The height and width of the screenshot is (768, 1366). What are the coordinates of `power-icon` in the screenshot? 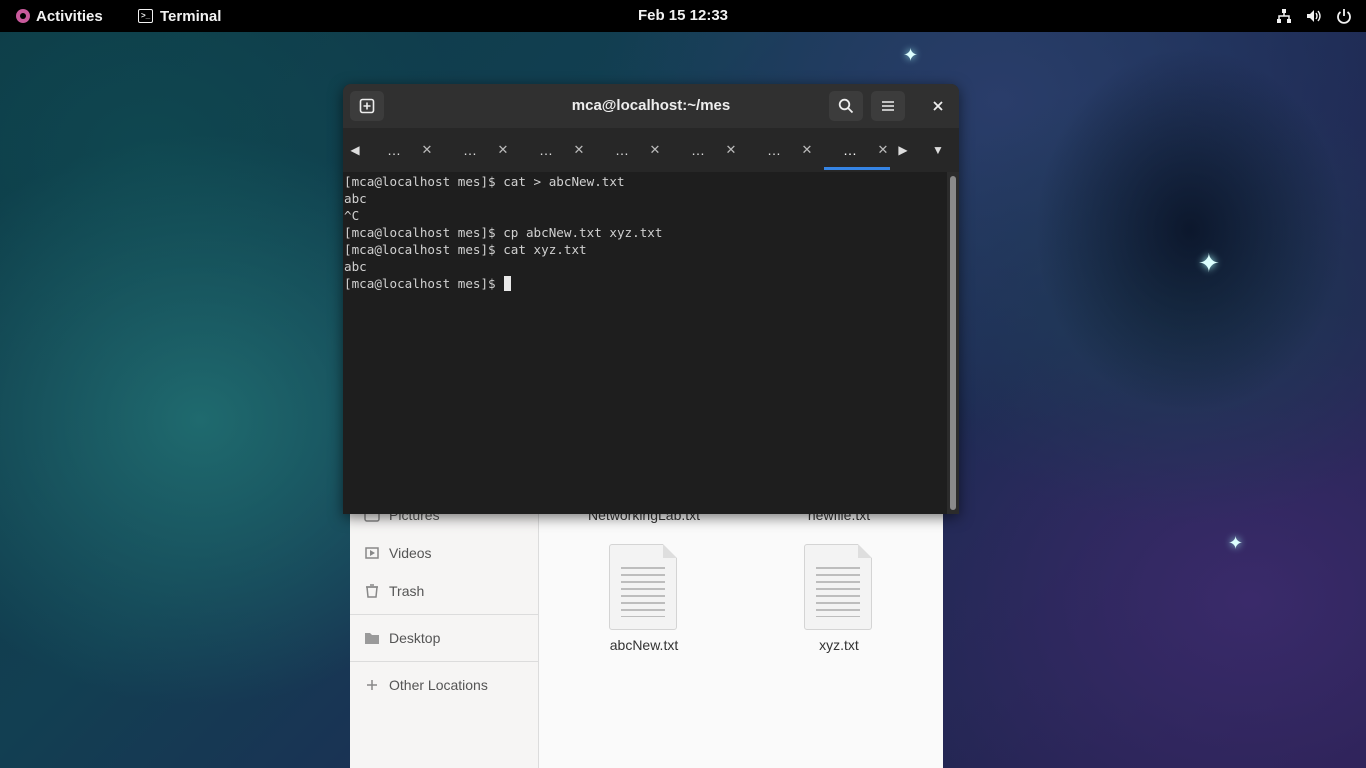 It's located at (1344, 16).